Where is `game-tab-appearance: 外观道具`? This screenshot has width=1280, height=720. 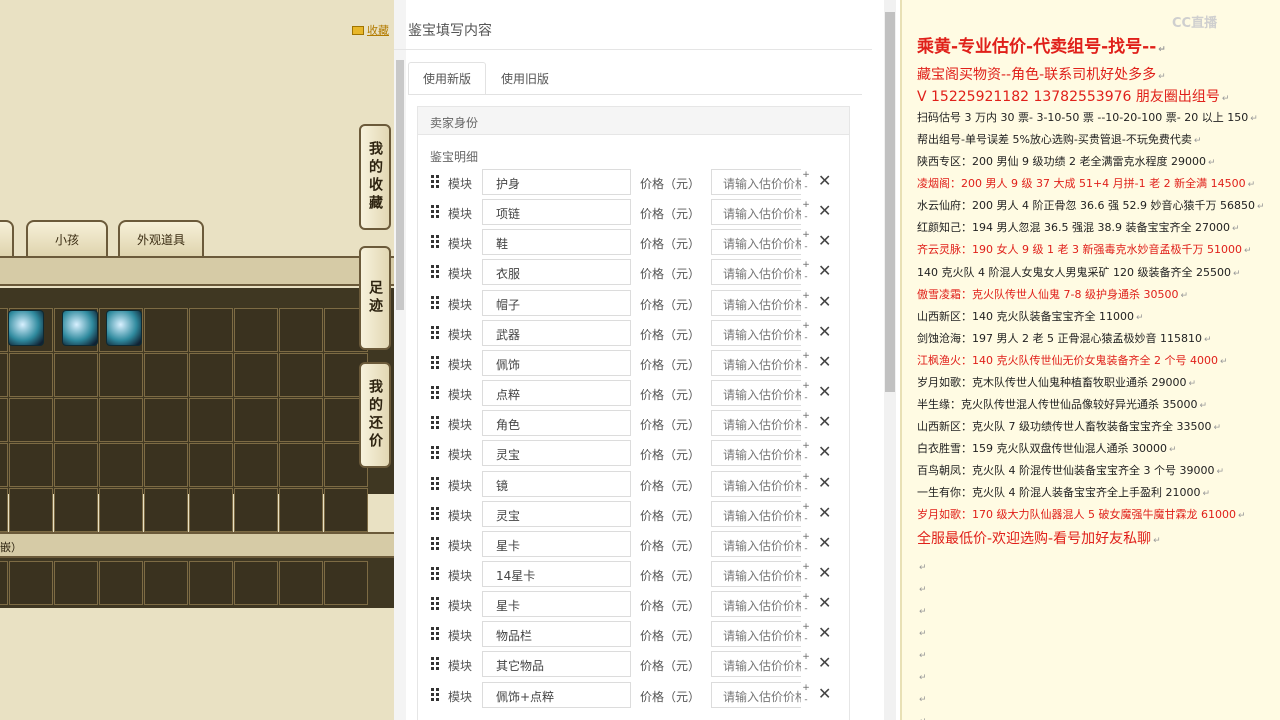
game-tab-appearance: 外观道具 is located at coordinates (161, 238).